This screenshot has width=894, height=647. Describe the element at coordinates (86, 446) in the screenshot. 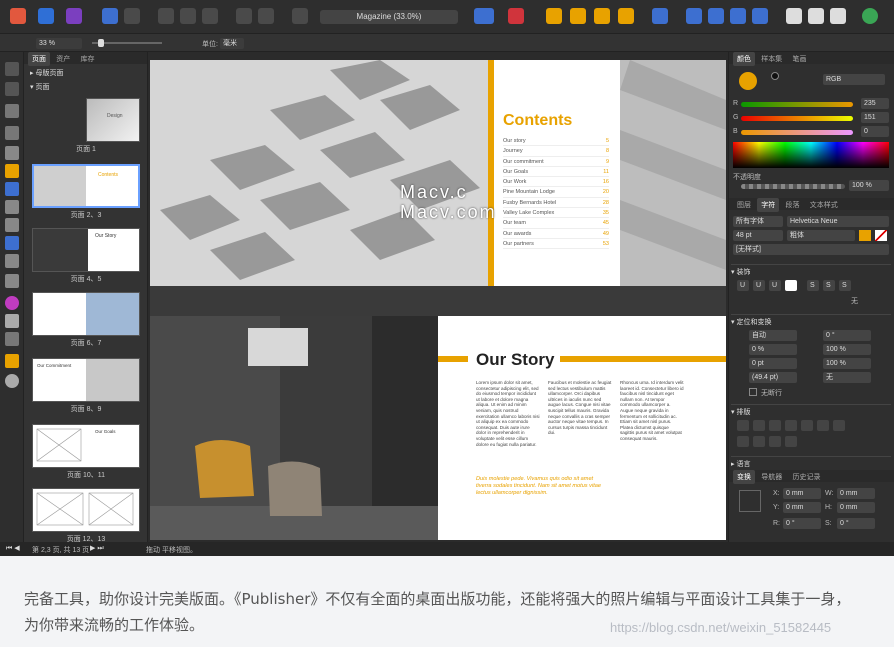

I see `page-thumbnail-10-11: Our Goals` at that location.